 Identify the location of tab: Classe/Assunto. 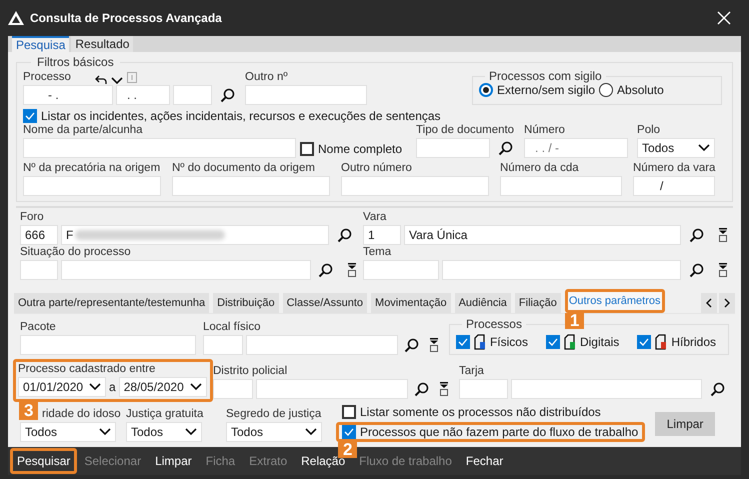
(325, 303).